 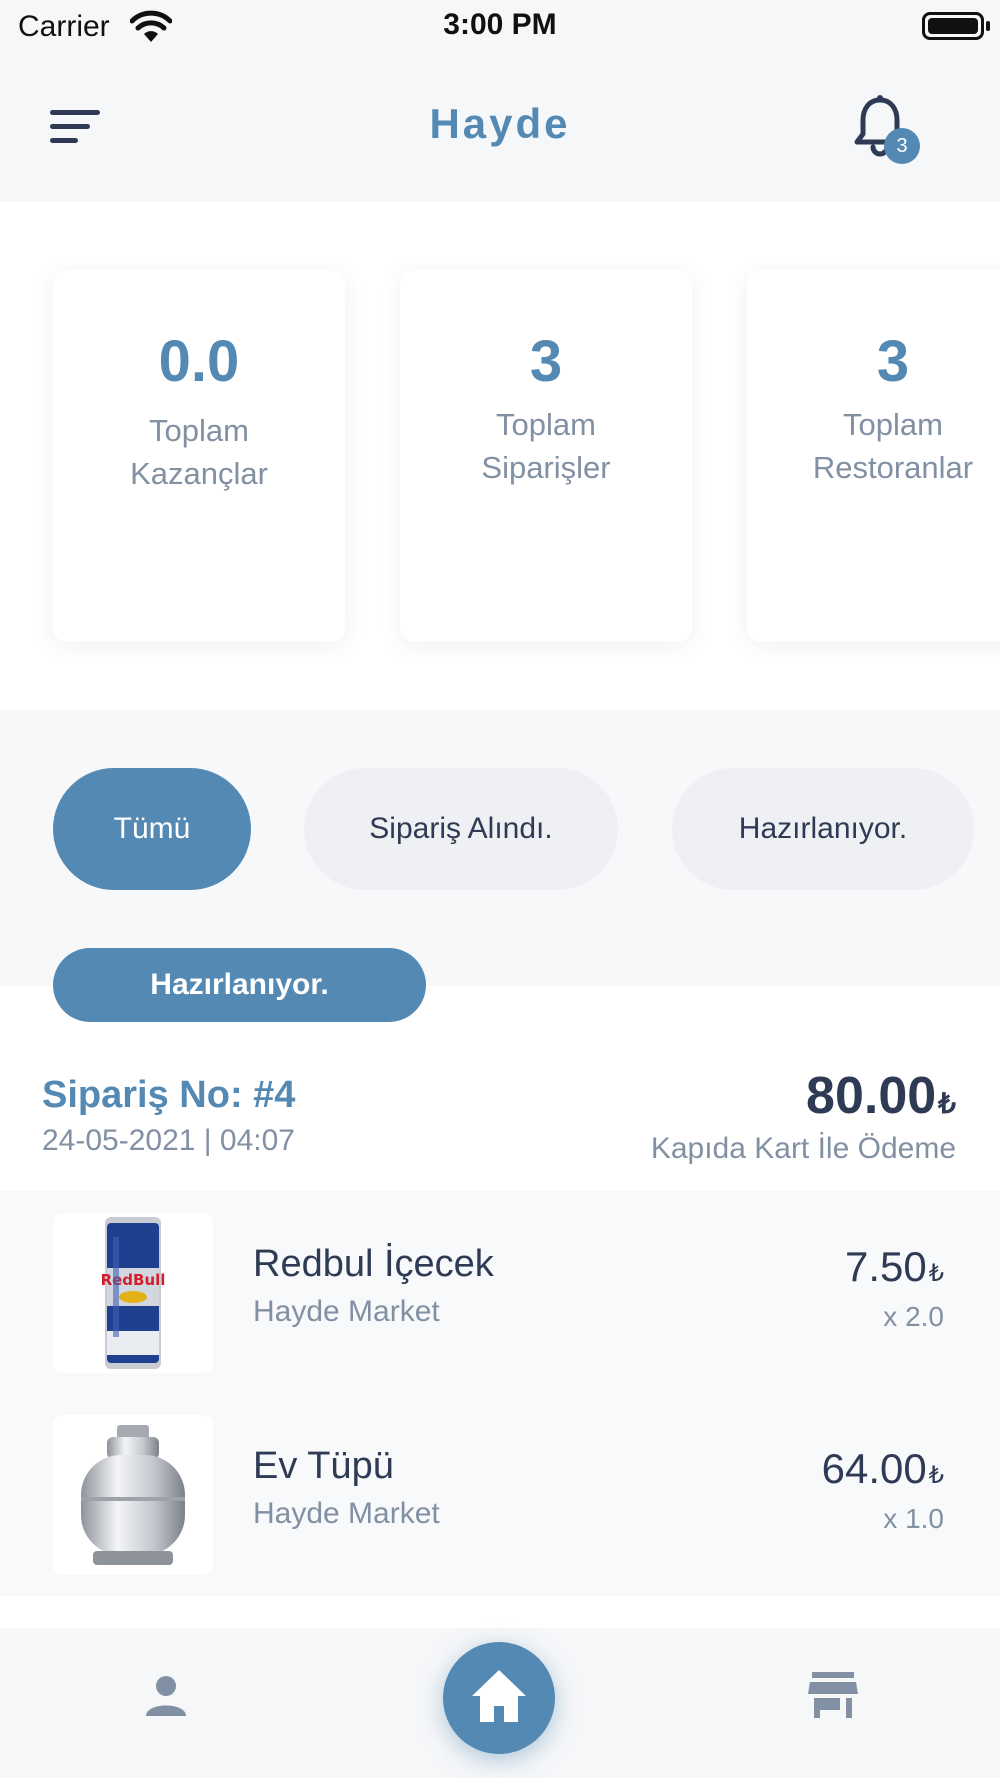 I want to click on stat-label: Toplam Restoranlar, so click(x=893, y=446).